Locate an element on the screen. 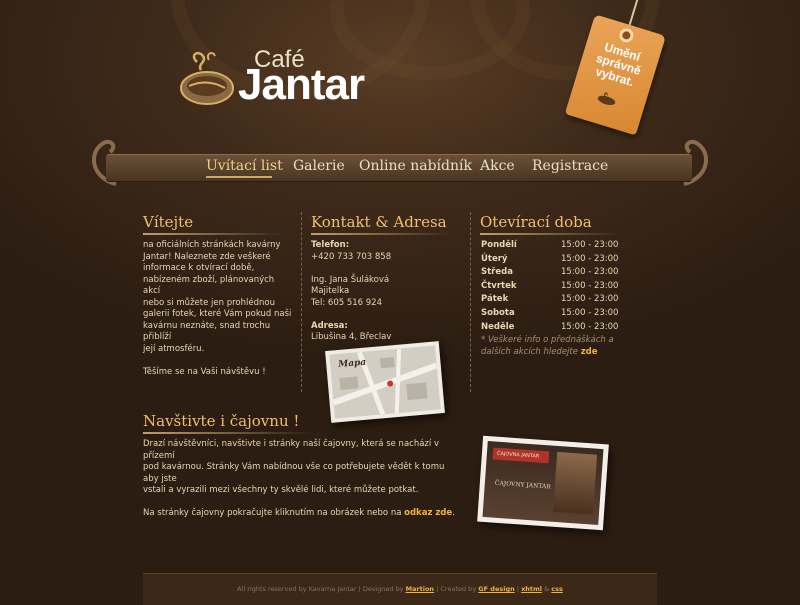 The height and width of the screenshot is (605, 800). contact-heading: Kontakt & Adresa is located at coordinates (379, 222).